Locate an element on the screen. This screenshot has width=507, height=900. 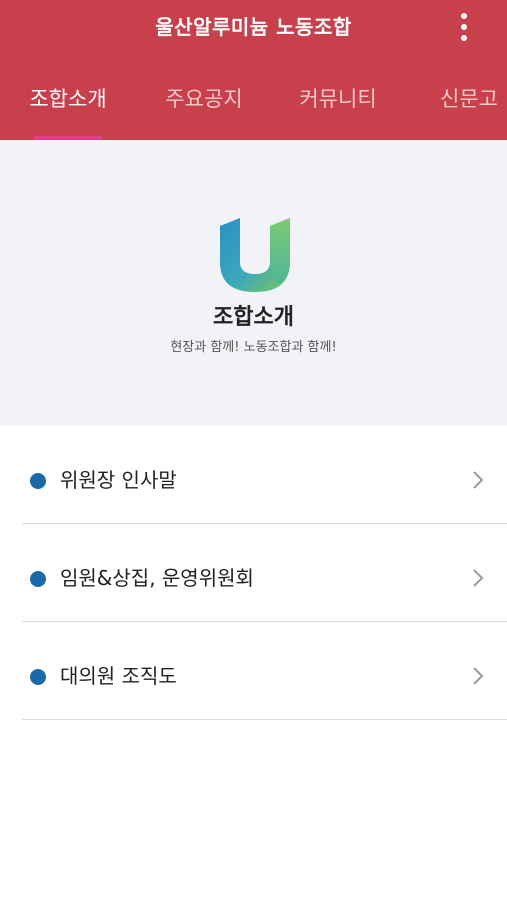
list-item-delegates-org-chart: 대의원 조직도 is located at coordinates (264, 671).